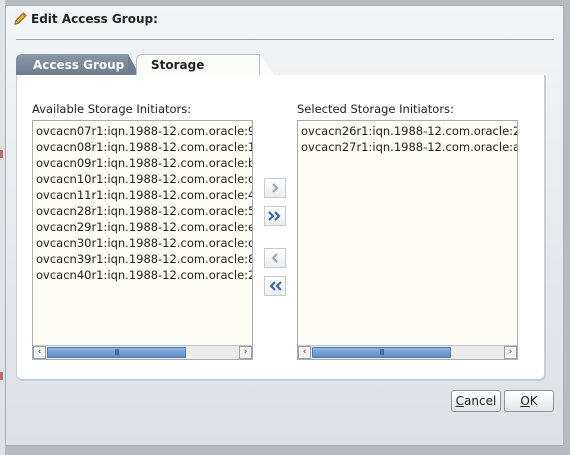  I want to click on double-chevron-right-icon, so click(274, 216).